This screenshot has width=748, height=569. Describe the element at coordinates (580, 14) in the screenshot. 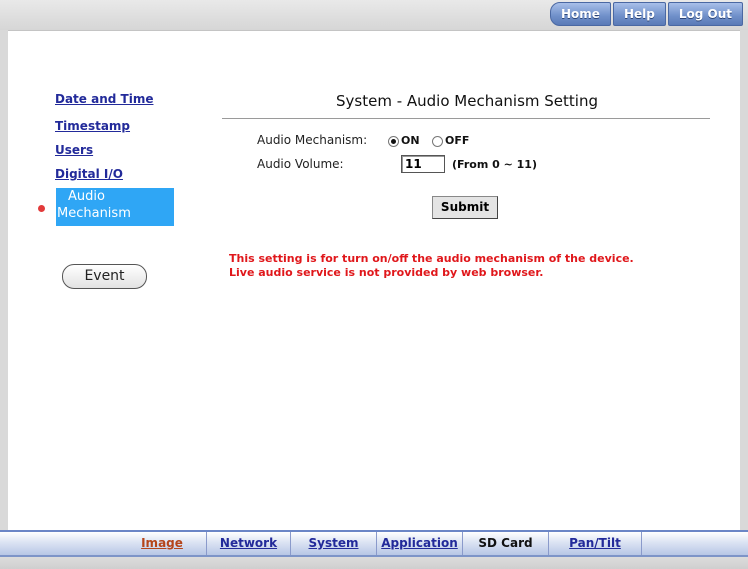

I see `home-button: Home` at that location.